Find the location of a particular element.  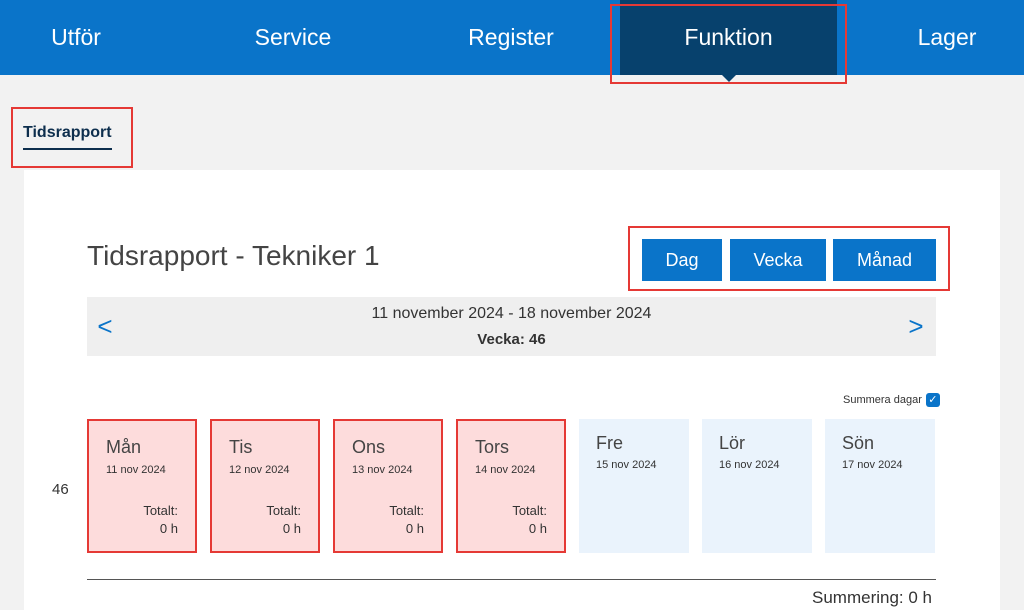

nav-item-funktion: Funktion is located at coordinates (728, 41).